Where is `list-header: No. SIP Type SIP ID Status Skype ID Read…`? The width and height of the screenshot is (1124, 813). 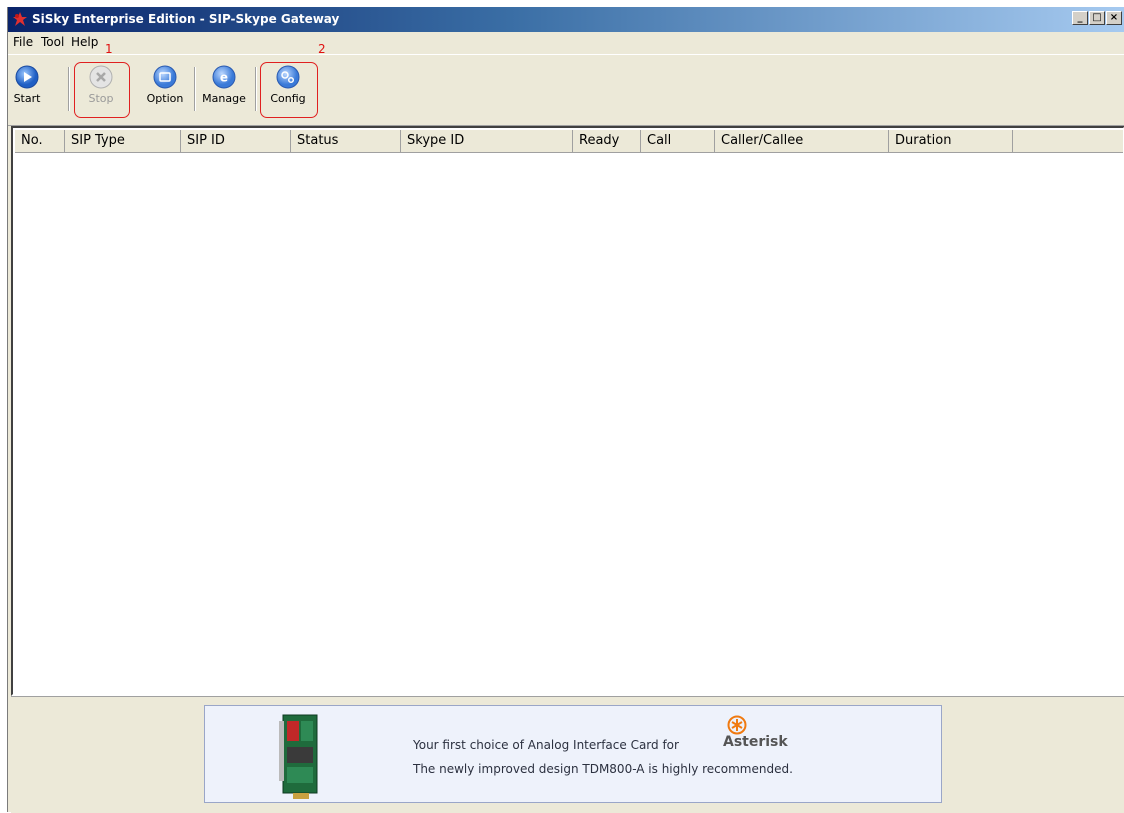
list-header: No. SIP Type SIP ID Status Skype ID Read… is located at coordinates (569, 141).